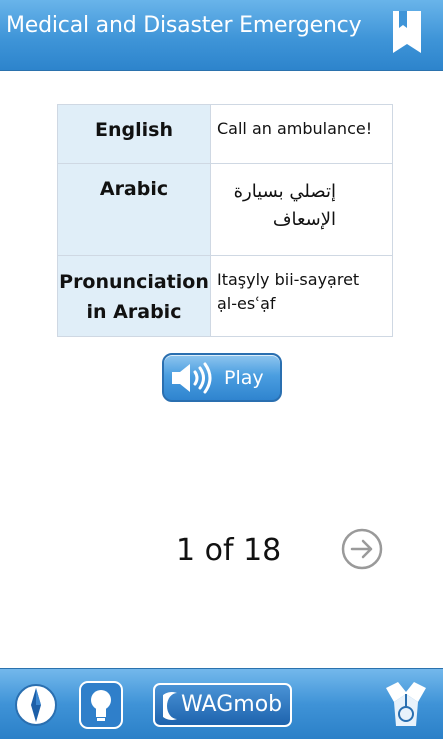 The height and width of the screenshot is (739, 443). What do you see at coordinates (134, 296) in the screenshot?
I see `row-label-pronunciation: Pronunciation in Arabic` at bounding box center [134, 296].